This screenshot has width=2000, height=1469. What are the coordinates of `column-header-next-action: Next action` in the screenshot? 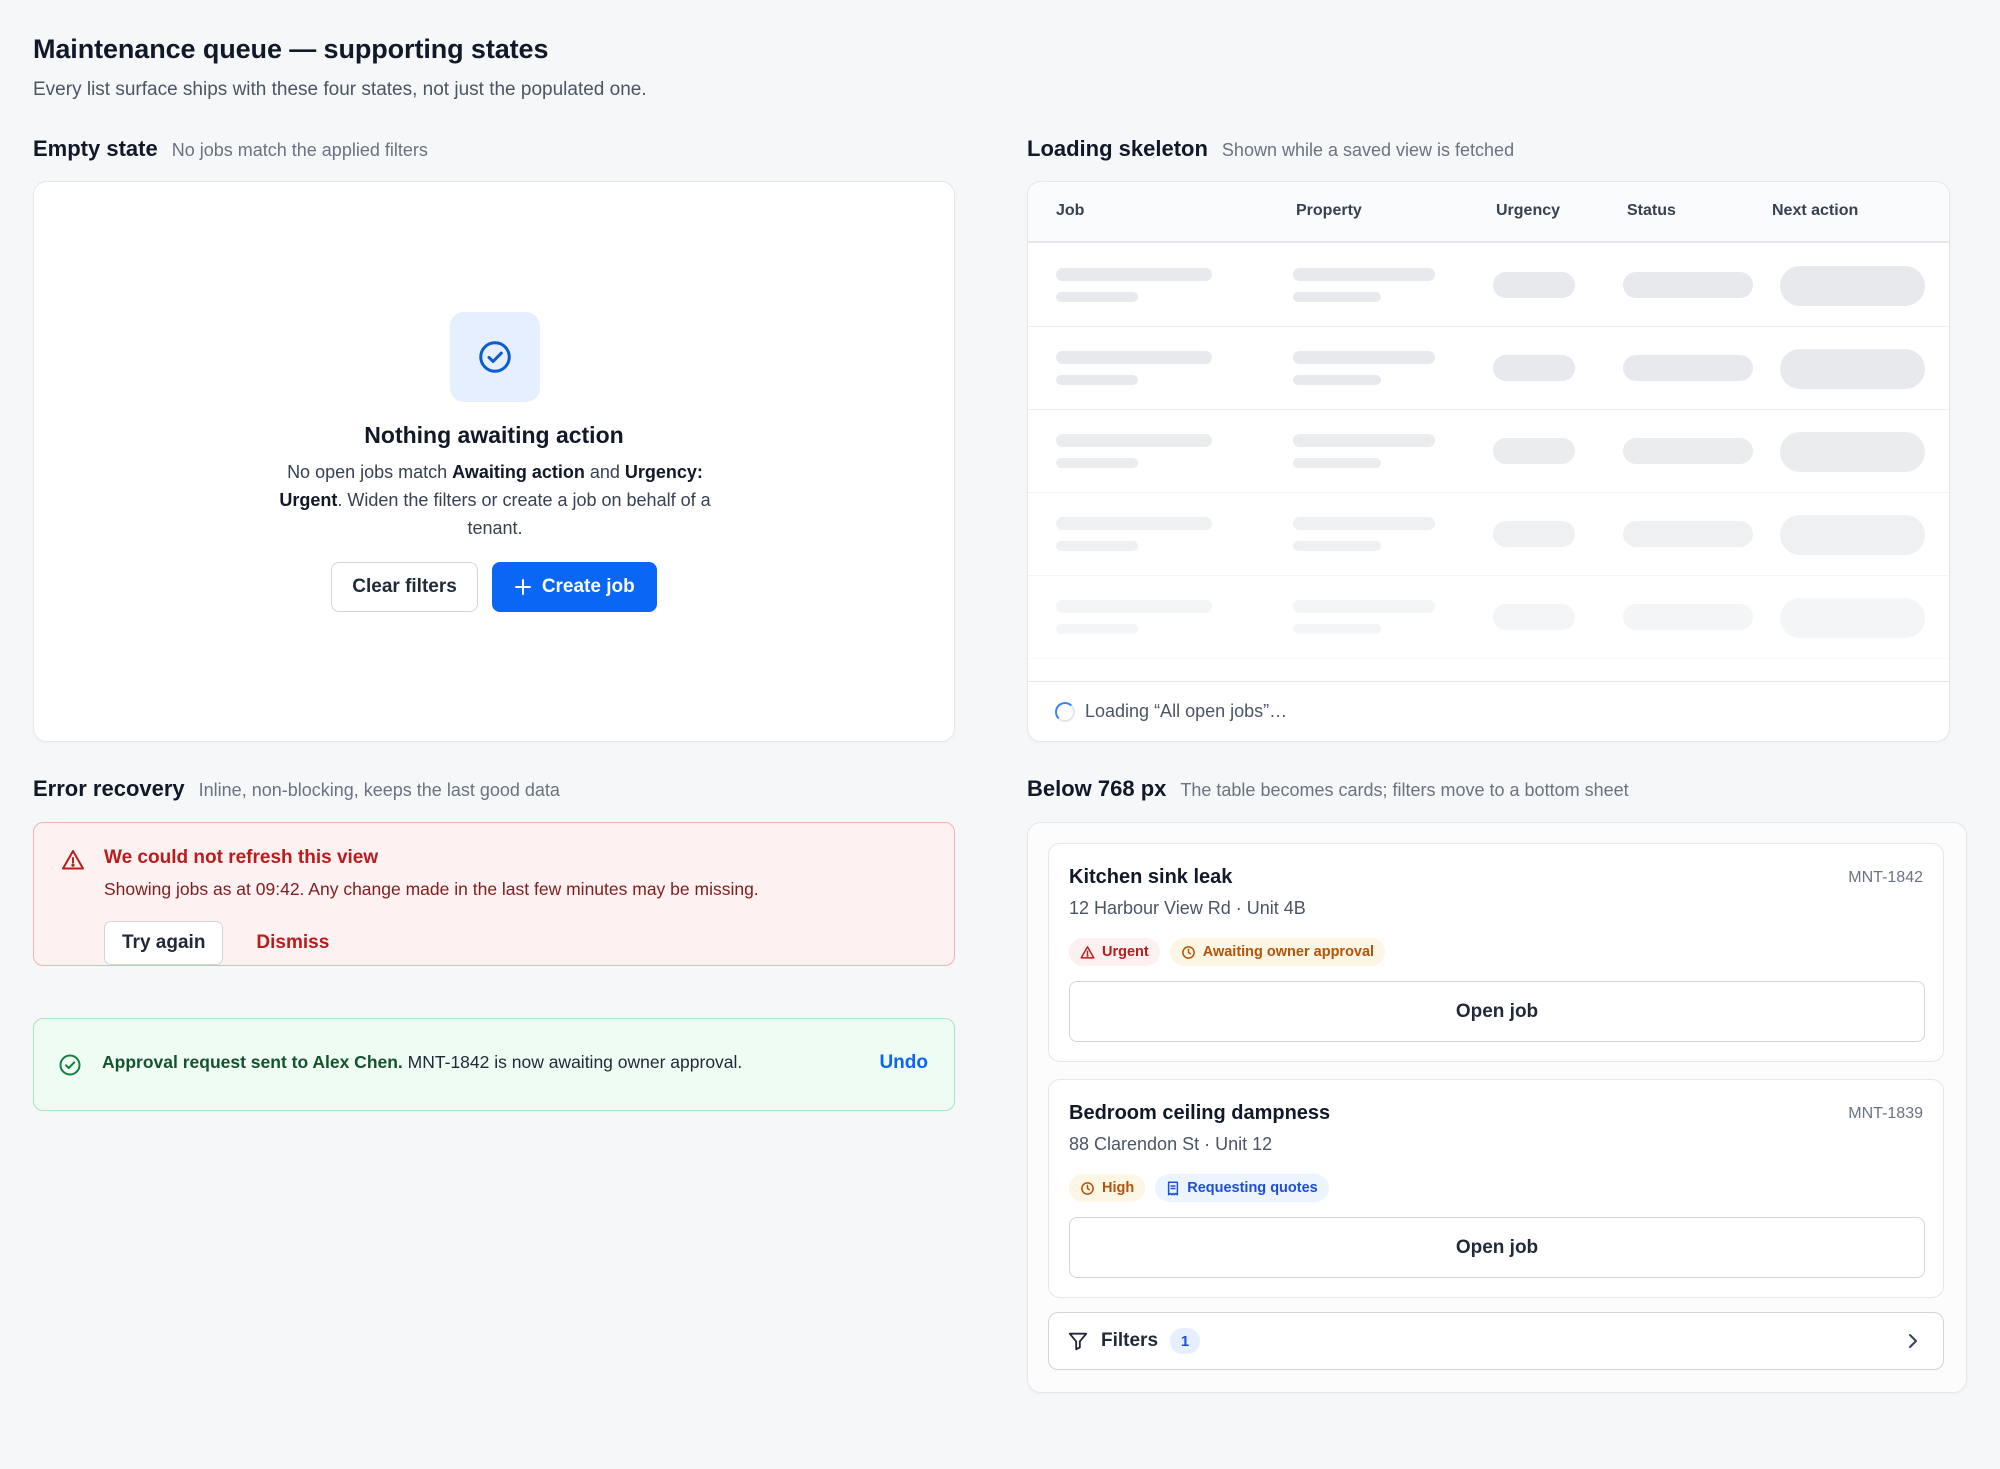 It's located at (1815, 211).